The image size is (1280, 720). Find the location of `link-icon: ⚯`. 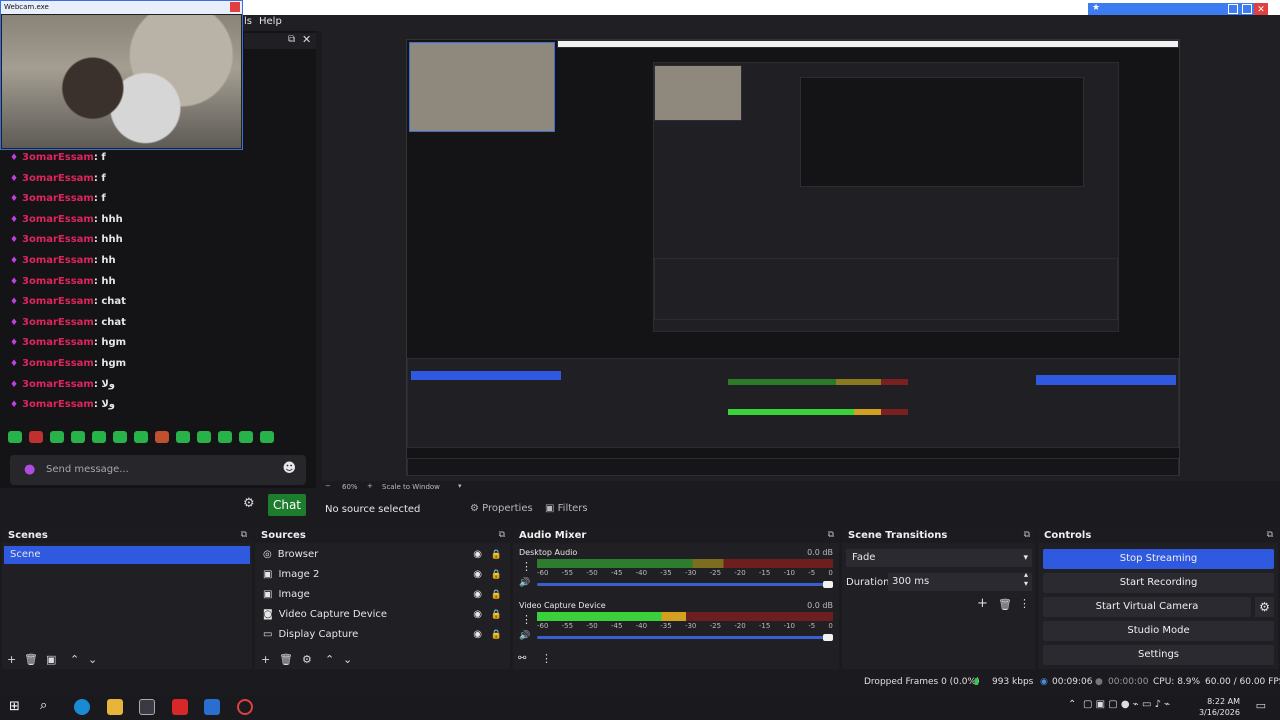

link-icon: ⚯ is located at coordinates (522, 658).